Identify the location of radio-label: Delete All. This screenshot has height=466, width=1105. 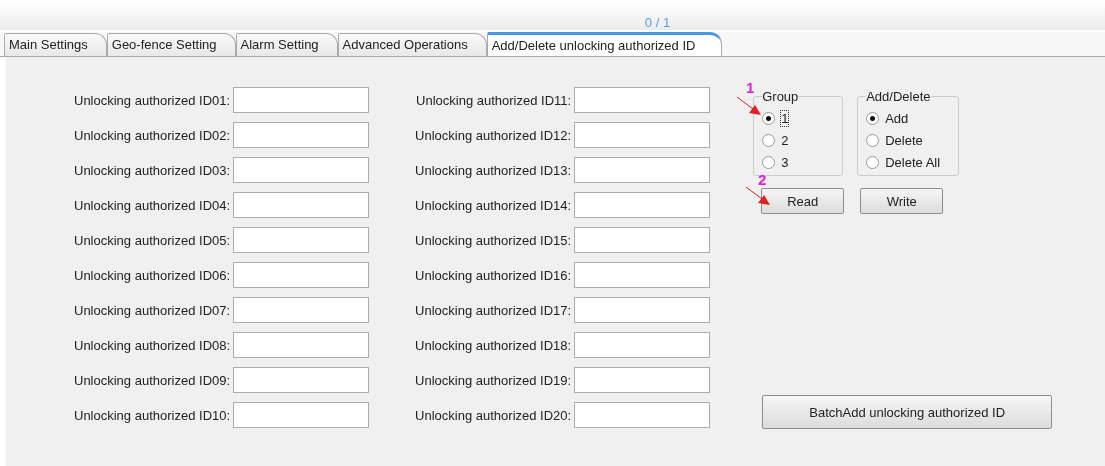
(913, 162).